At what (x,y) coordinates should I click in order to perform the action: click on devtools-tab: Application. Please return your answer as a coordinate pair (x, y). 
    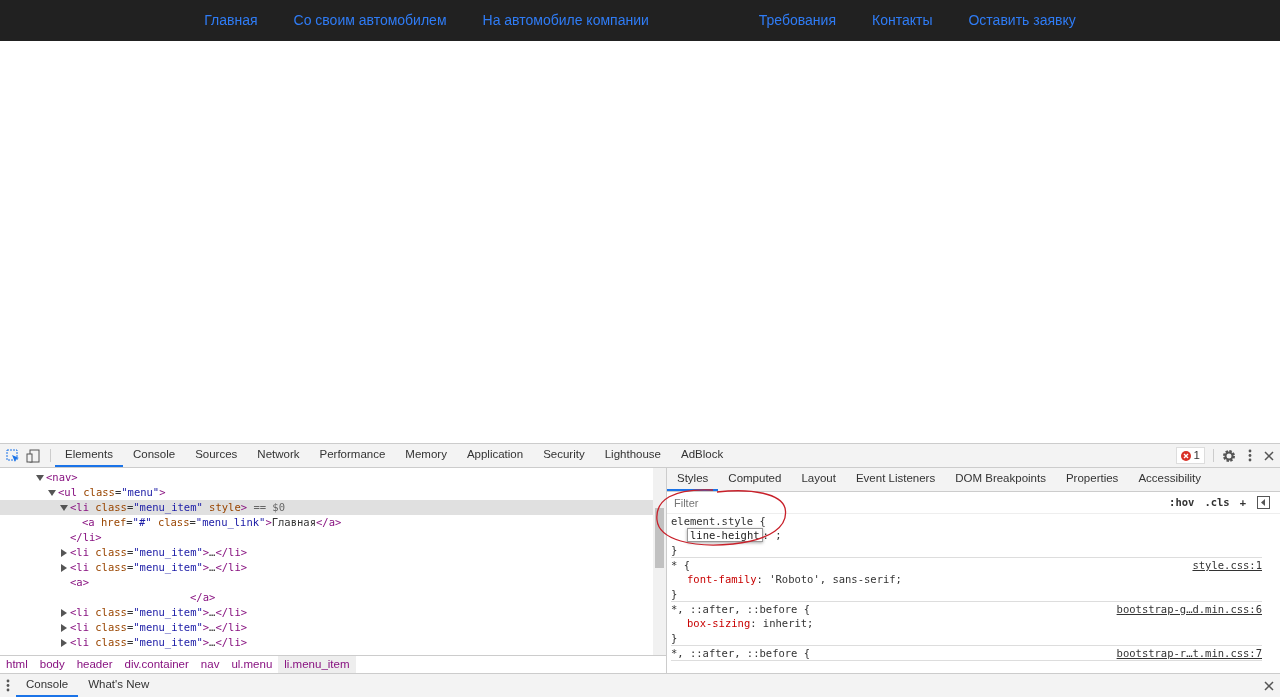
    Looking at the image, I should click on (495, 455).